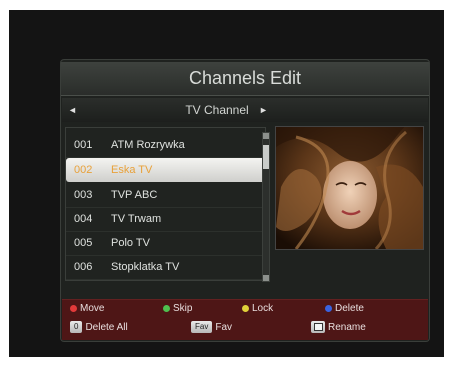 This screenshot has height=366, width=452. I want to click on page-title: Channels Edit, so click(245, 79).